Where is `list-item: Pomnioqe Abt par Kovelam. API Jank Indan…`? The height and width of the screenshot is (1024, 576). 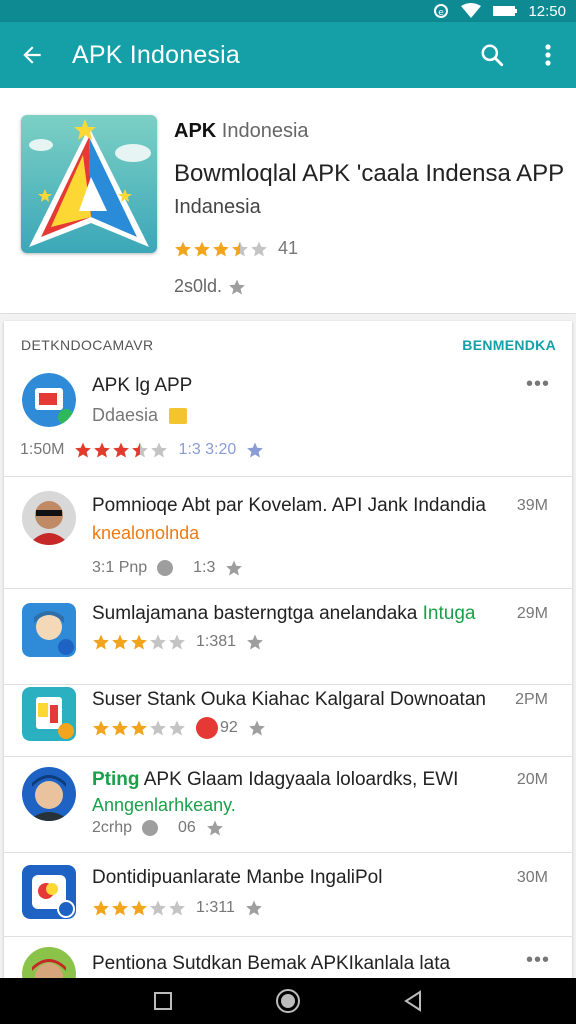
list-item: Pomnioqe Abt par Kovelam. API Jank Indan… is located at coordinates (288, 533).